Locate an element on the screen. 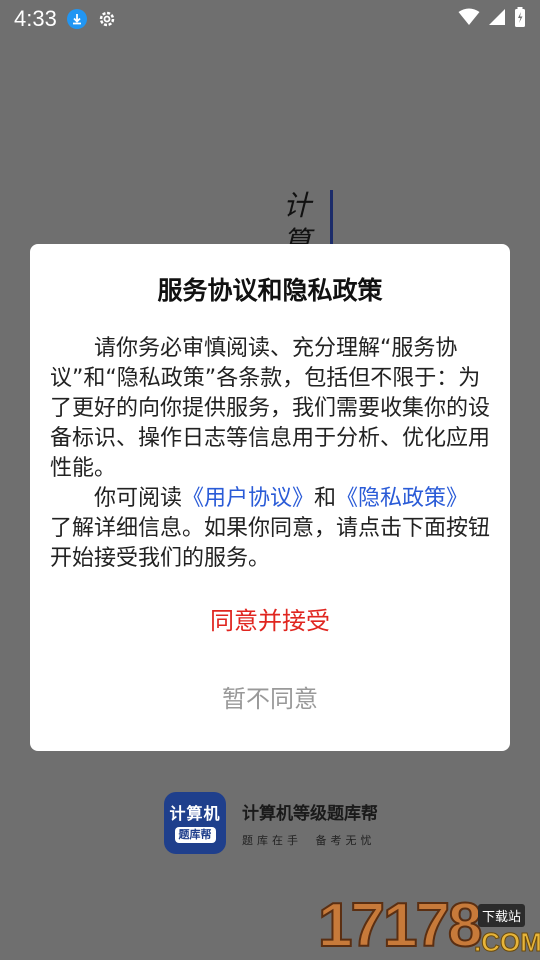  wifi-icon is located at coordinates (469, 19).